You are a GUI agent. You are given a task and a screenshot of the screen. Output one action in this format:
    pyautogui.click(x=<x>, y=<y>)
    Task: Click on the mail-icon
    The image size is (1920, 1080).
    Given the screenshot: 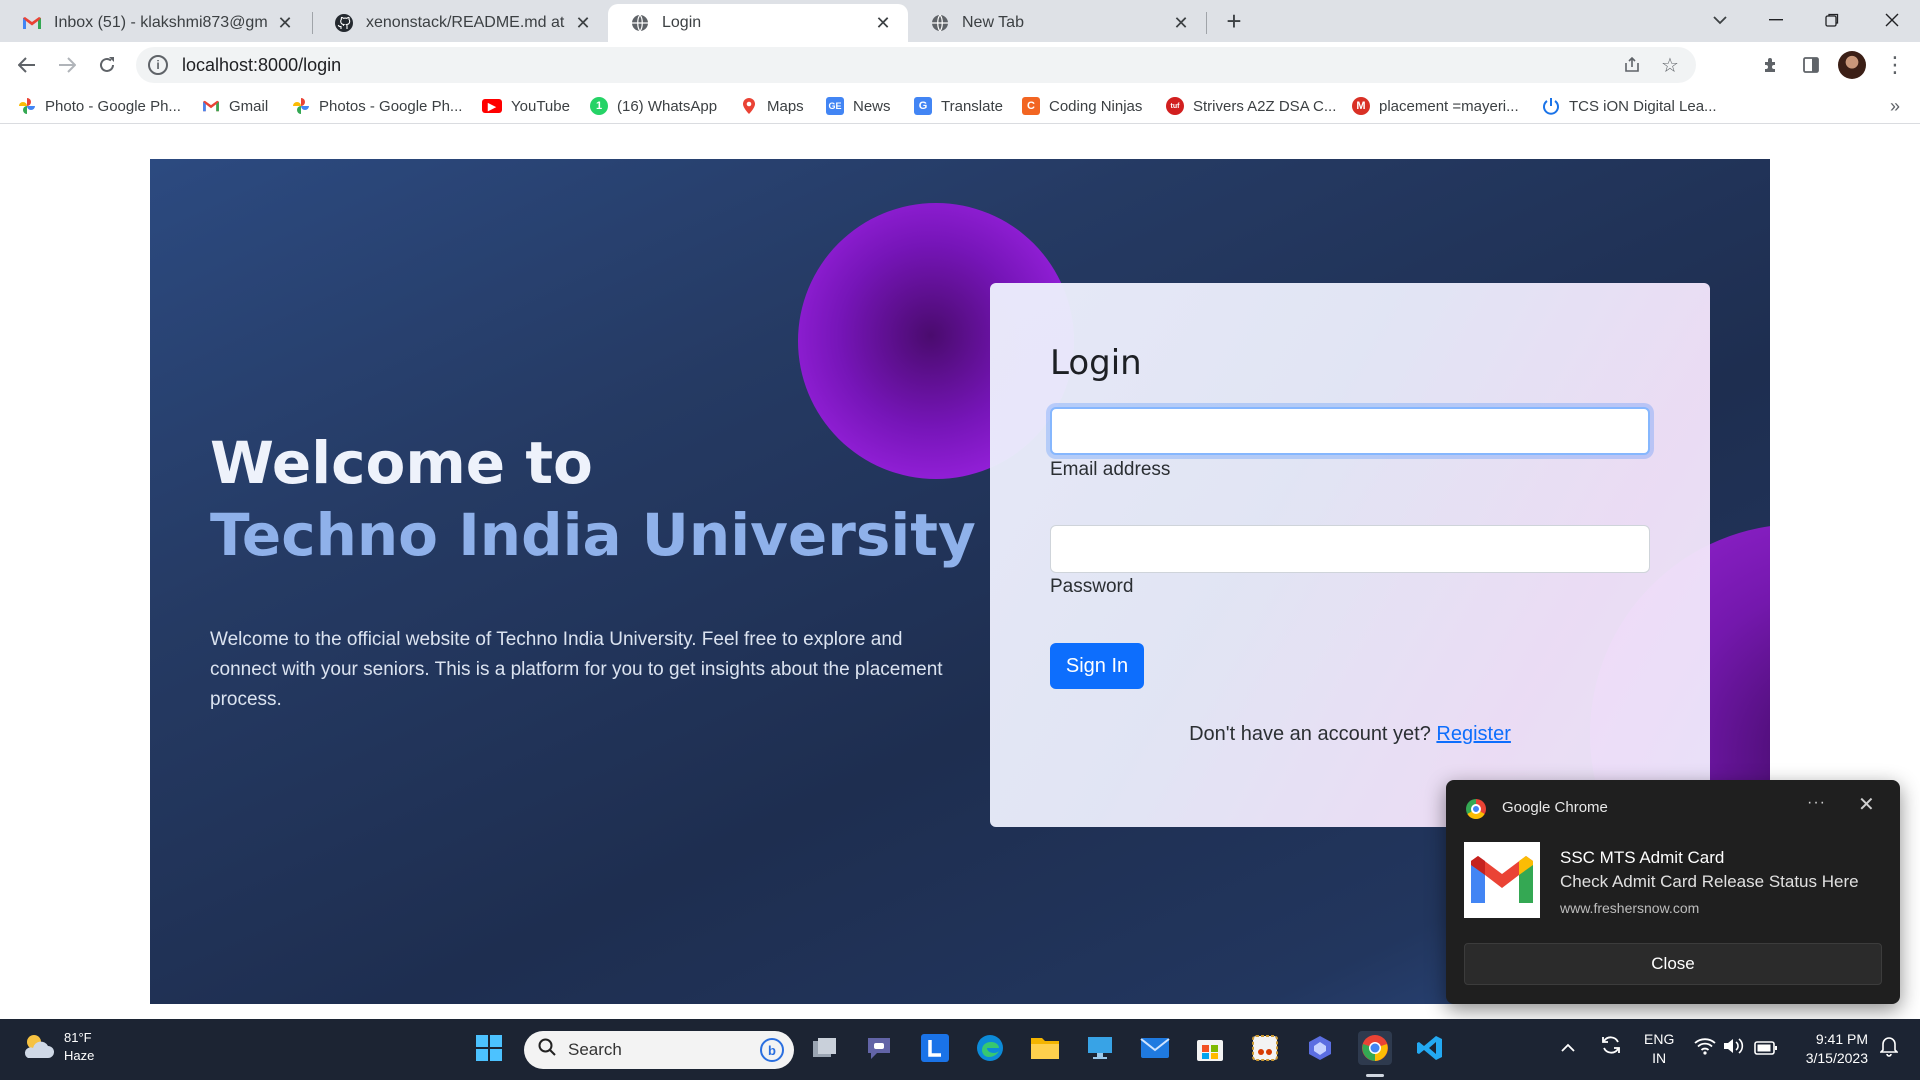 What is the action you would take?
    pyautogui.click(x=1155, y=1048)
    